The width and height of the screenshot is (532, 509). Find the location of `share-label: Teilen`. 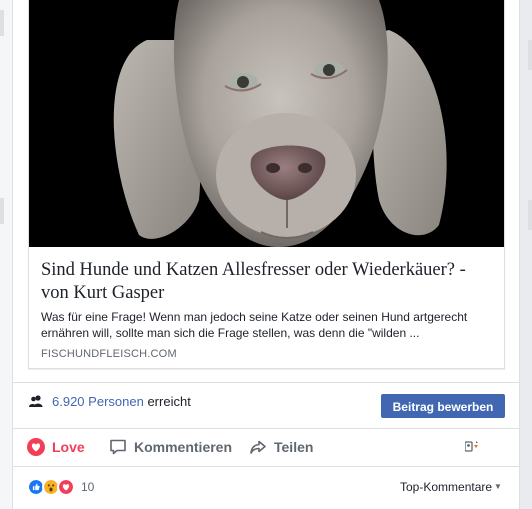

share-label: Teilen is located at coordinates (294, 447).